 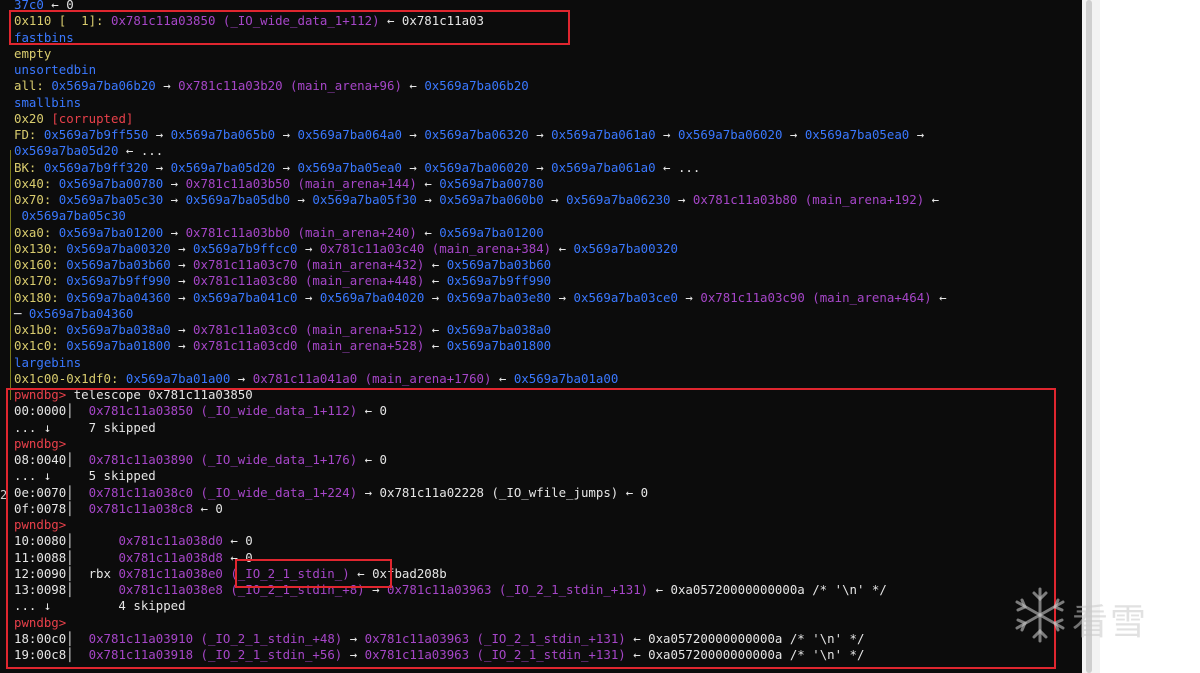 What do you see at coordinates (66, 151) in the screenshot?
I see `terminal-text-segment: 0x569a7ba05d20` at bounding box center [66, 151].